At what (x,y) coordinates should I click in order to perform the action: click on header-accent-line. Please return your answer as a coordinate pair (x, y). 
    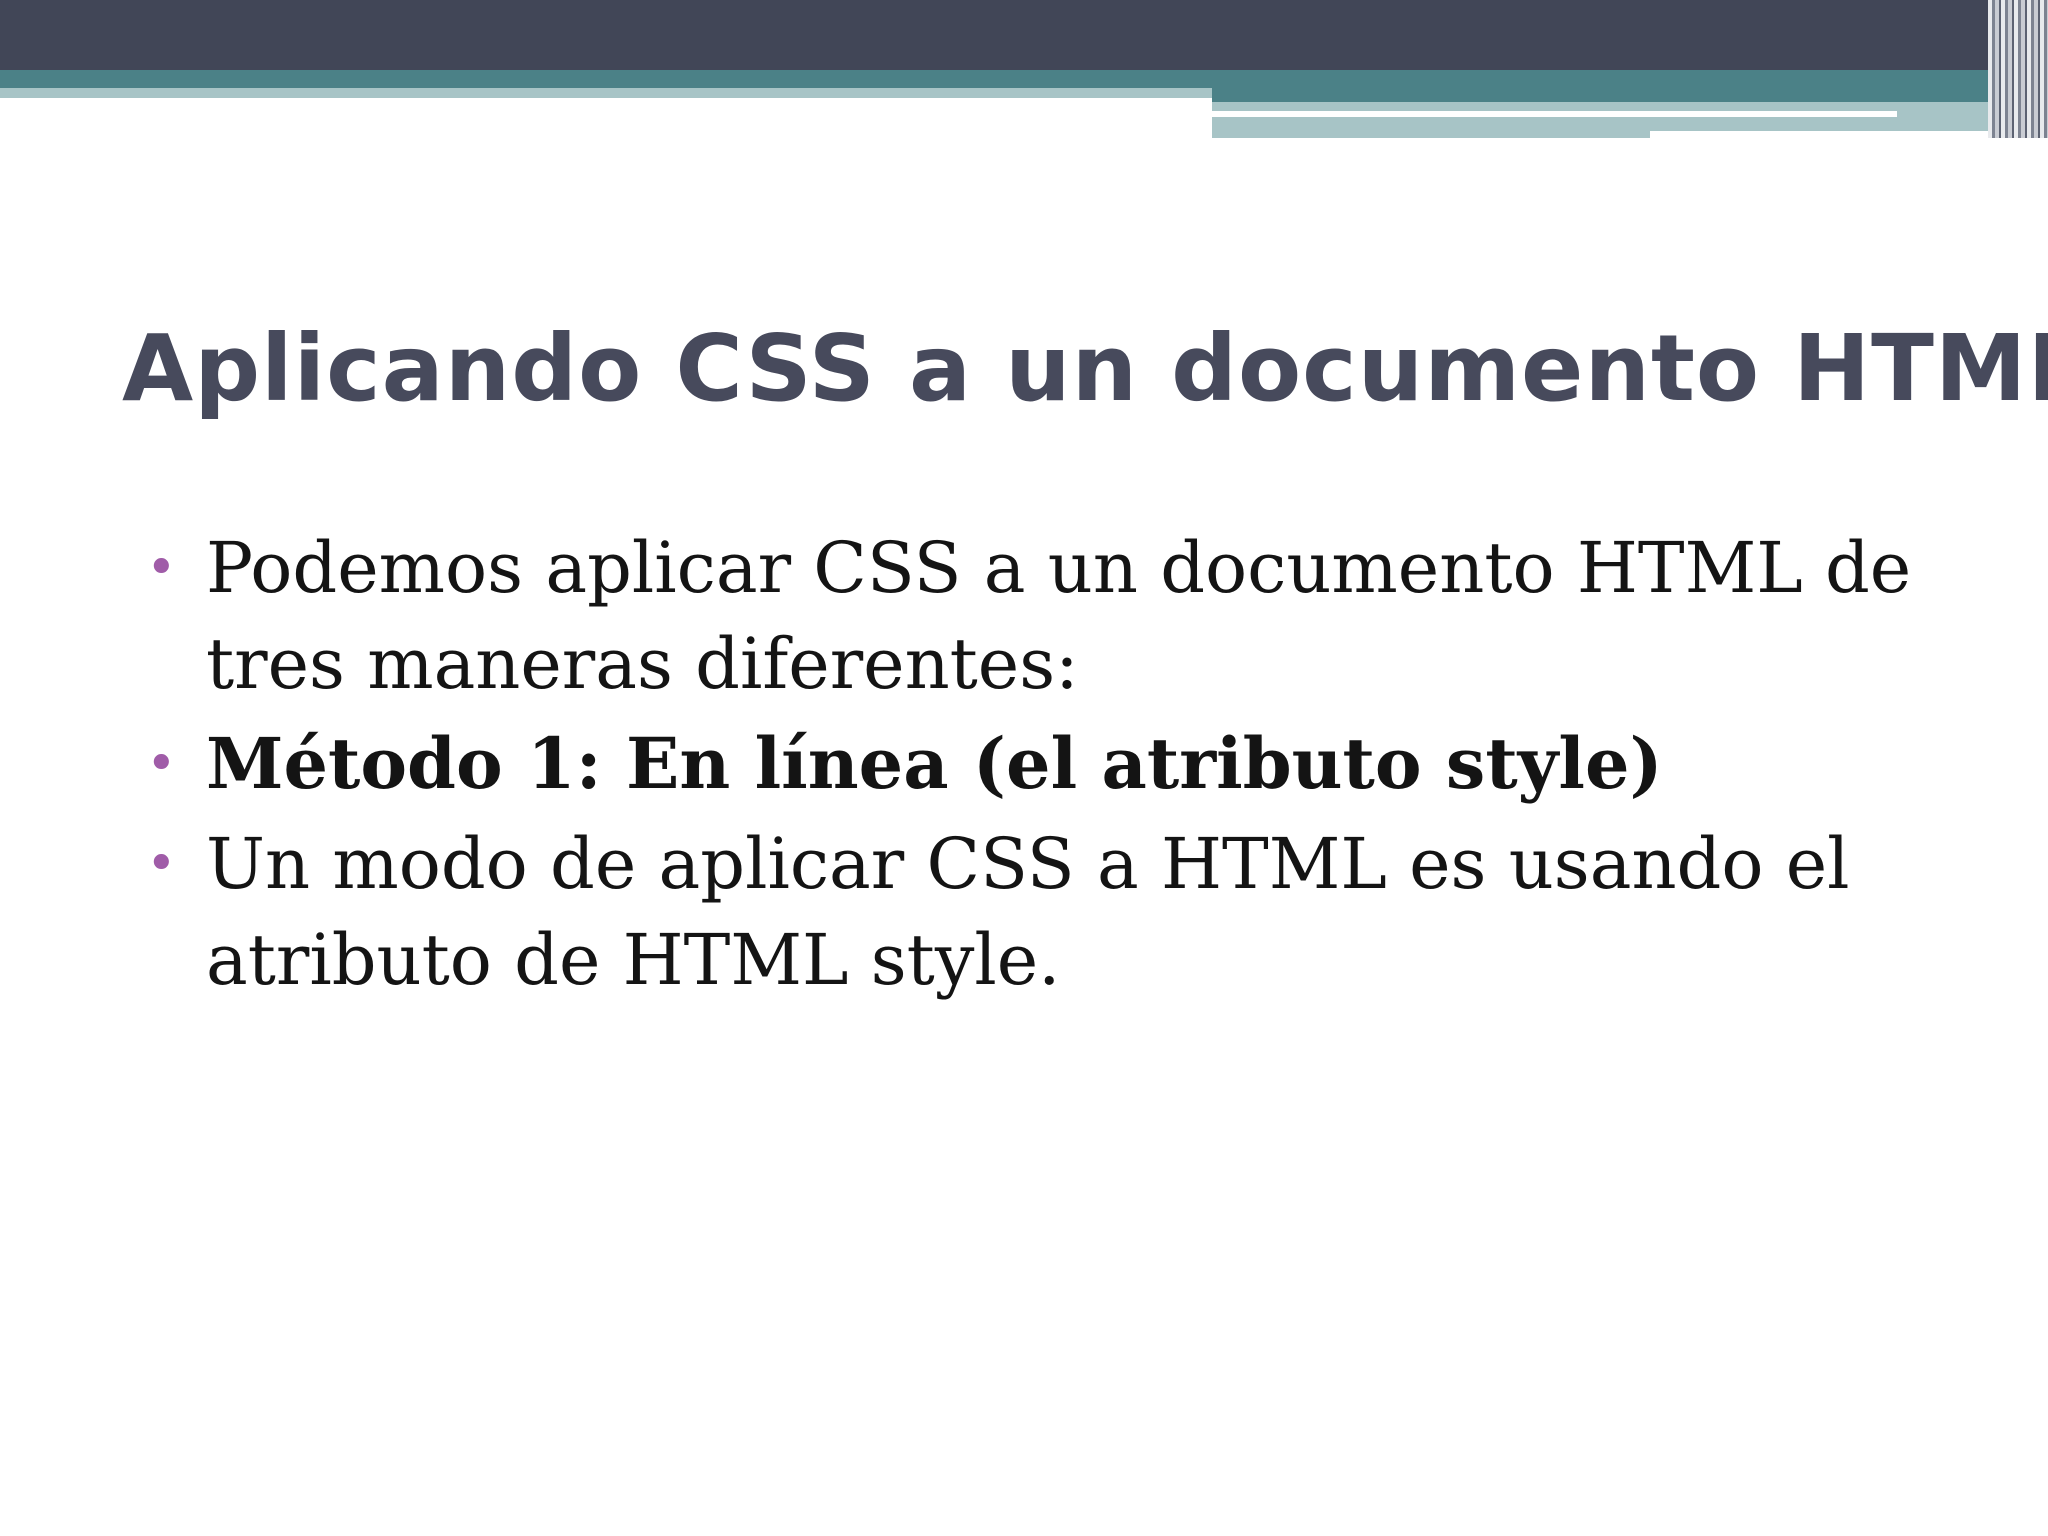
    Looking at the image, I should click on (1554, 114).